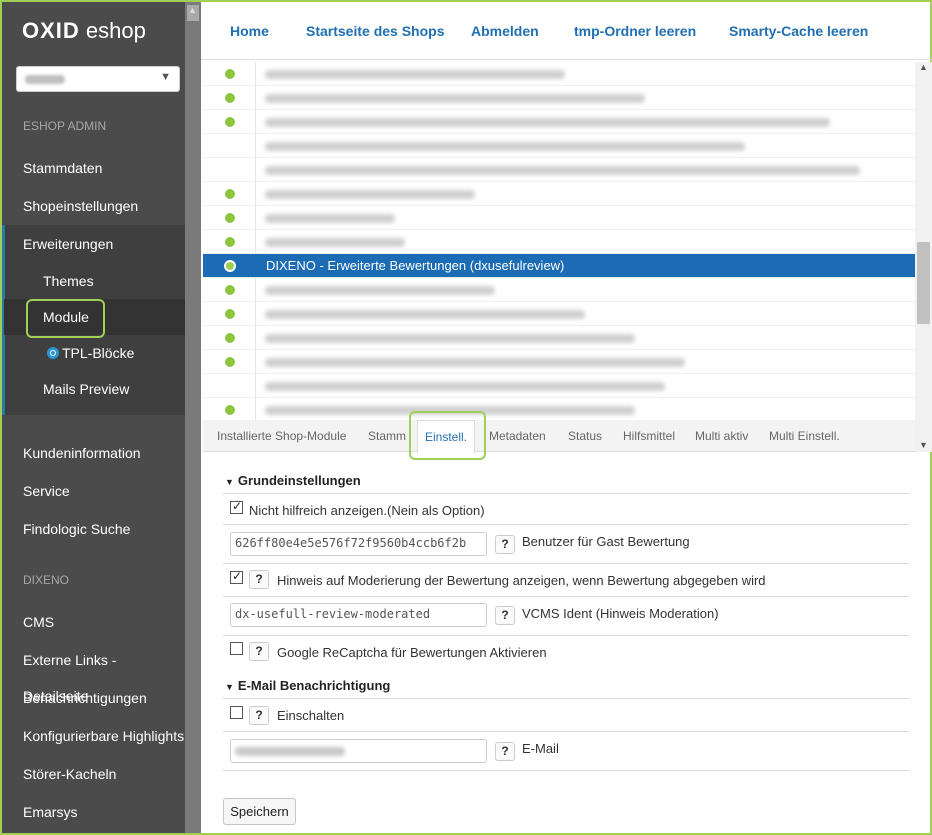 Image resolution: width=932 pixels, height=835 pixels. Describe the element at coordinates (98, 79) in the screenshot. I see `shop-select: ▼` at that location.